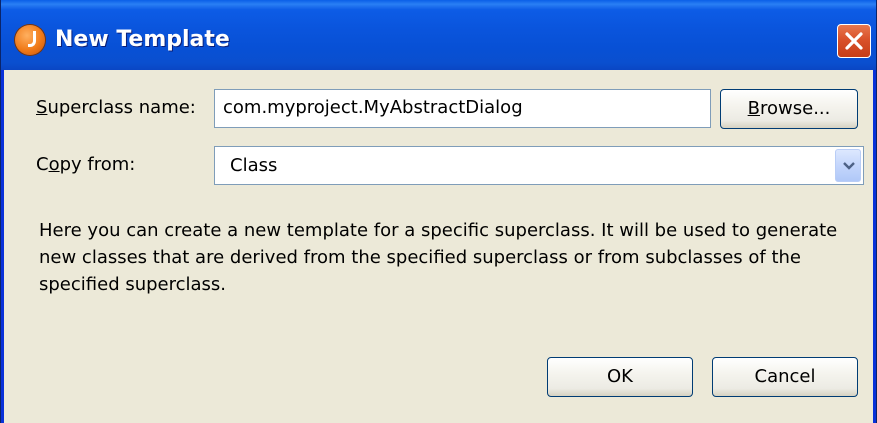 This screenshot has width=877, height=423. I want to click on copy-from-label: Copy from:, so click(86, 164).